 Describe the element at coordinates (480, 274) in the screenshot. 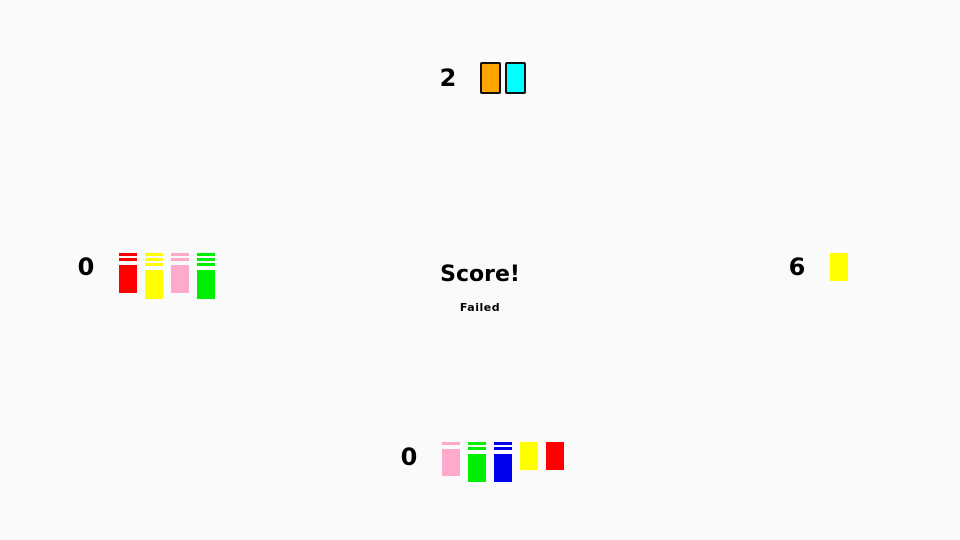

I see `score-title: Score!` at that location.